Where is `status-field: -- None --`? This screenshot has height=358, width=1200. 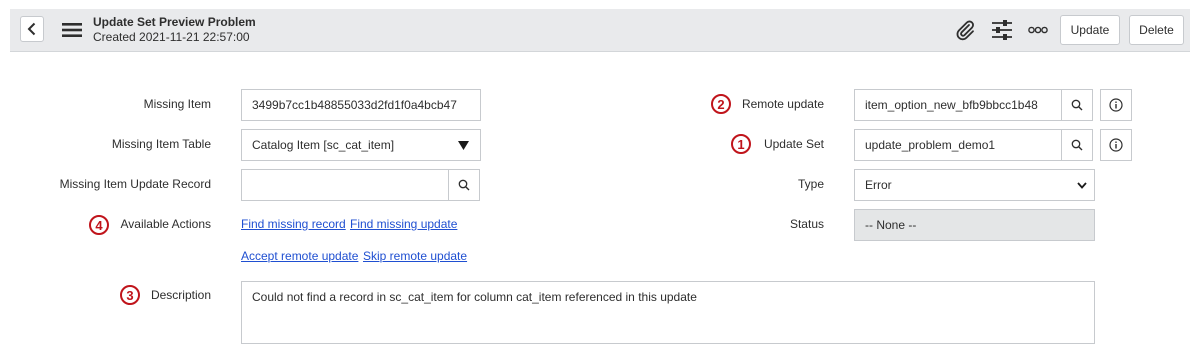
status-field: -- None -- is located at coordinates (974, 225).